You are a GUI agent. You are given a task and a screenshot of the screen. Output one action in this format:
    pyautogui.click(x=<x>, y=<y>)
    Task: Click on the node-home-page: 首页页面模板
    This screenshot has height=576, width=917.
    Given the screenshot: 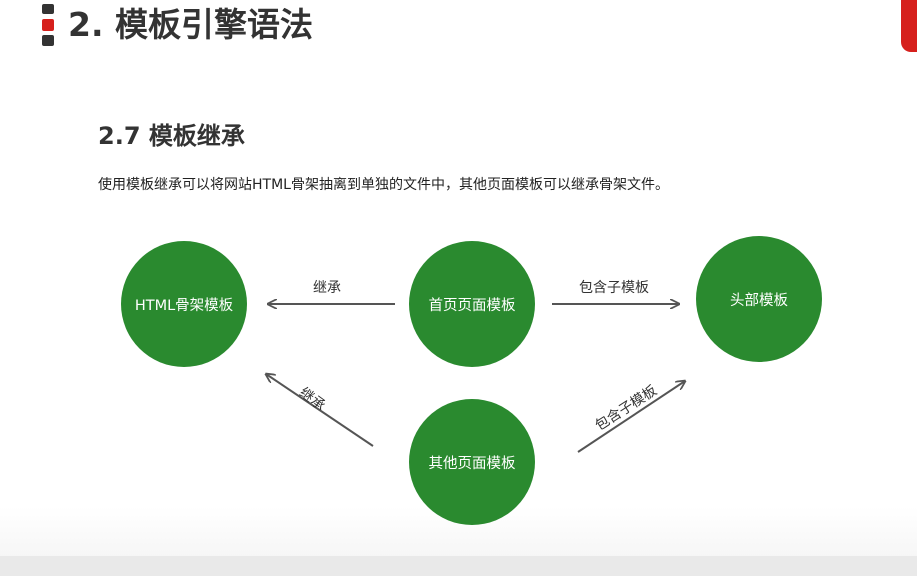 What is the action you would take?
    pyautogui.click(x=472, y=304)
    